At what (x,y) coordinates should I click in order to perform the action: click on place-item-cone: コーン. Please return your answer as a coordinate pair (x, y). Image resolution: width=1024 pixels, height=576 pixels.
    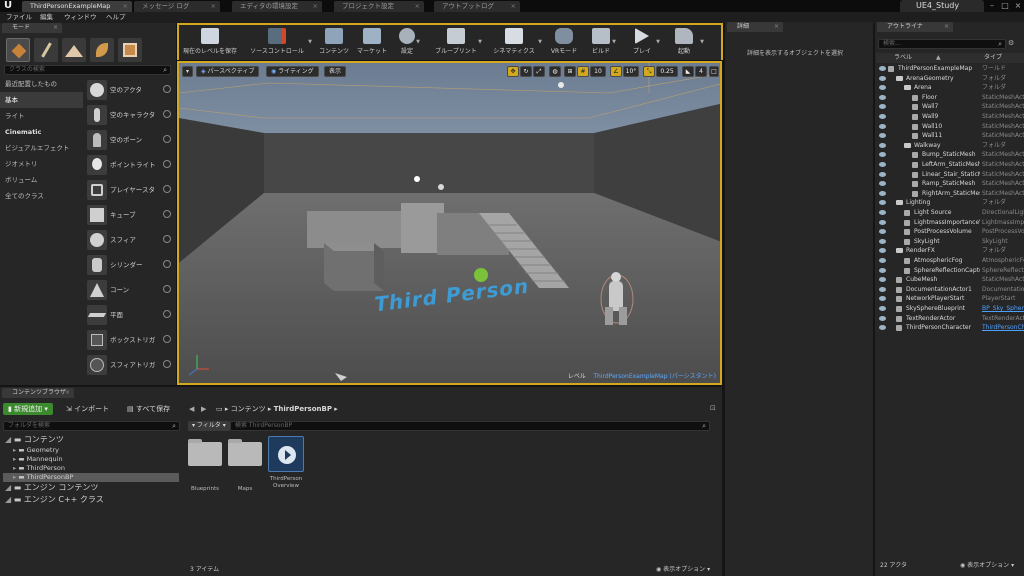
    Looking at the image, I should click on (130, 290).